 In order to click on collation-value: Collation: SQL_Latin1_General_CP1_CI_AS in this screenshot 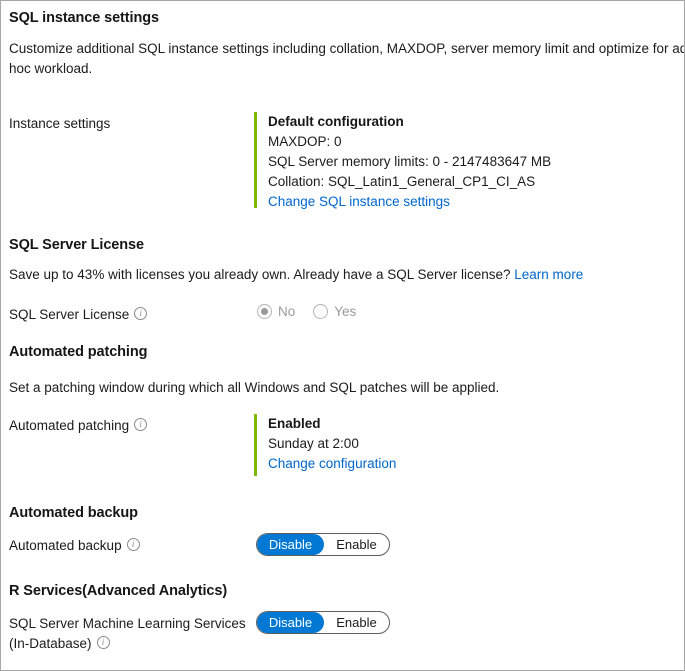, I will do `click(402, 181)`.